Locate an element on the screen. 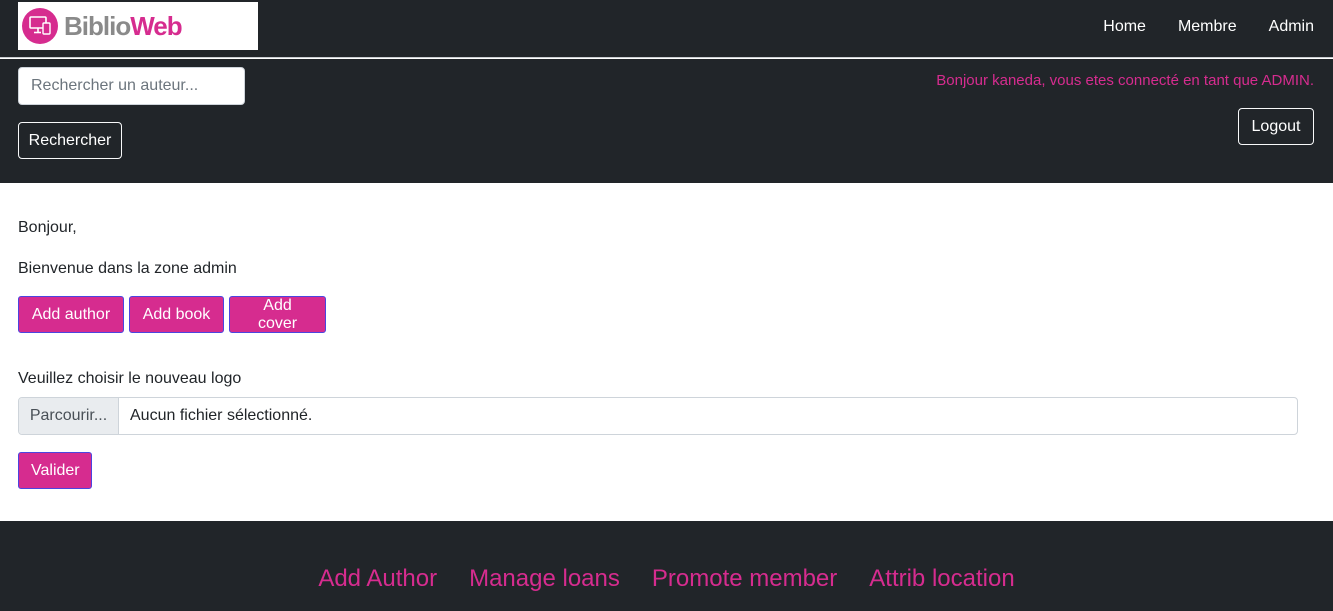 The width and height of the screenshot is (1333, 611). logout-button: Logout is located at coordinates (1276, 126).